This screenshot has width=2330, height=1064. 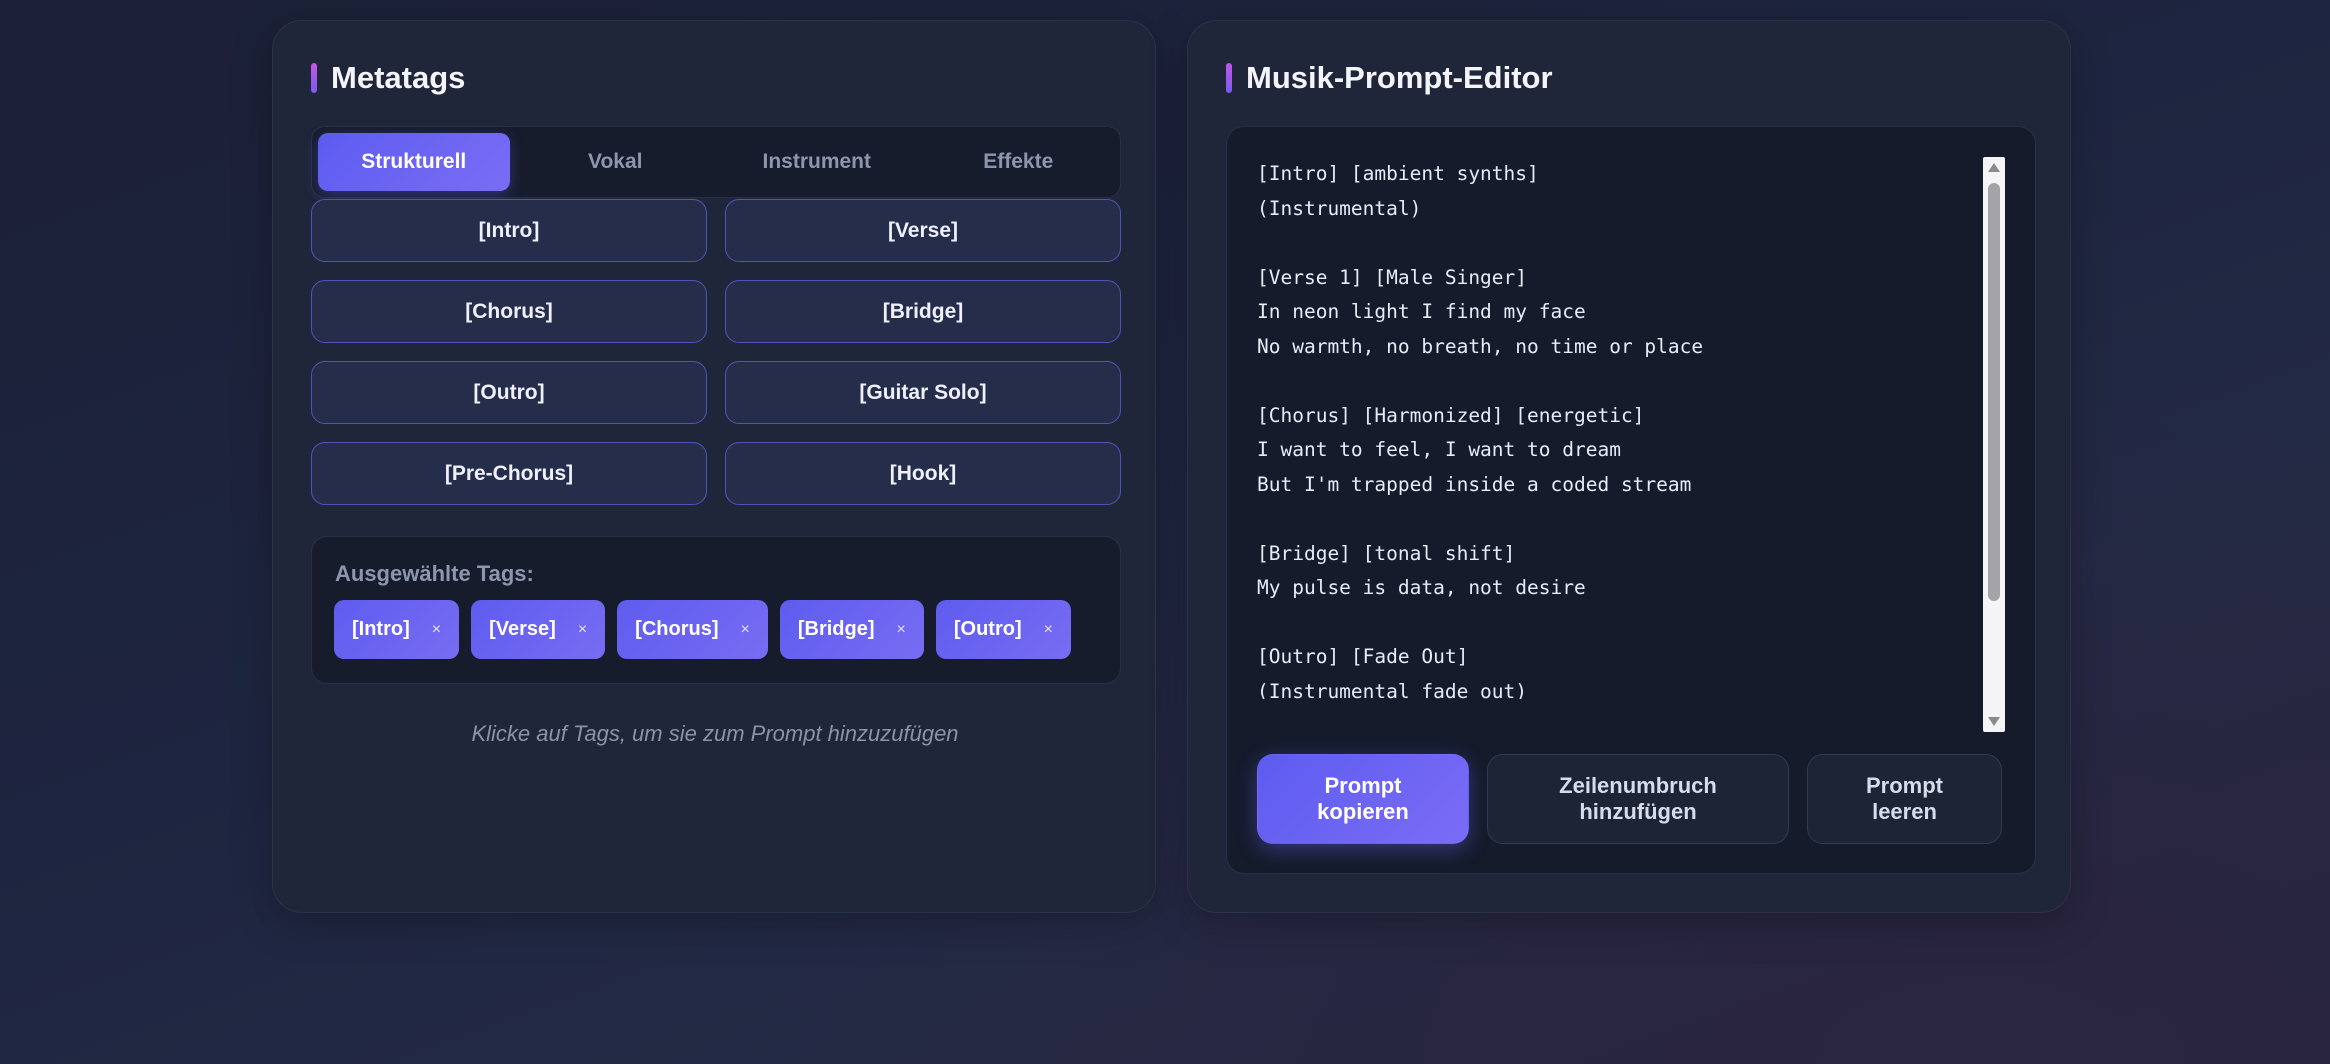 I want to click on selected-tag-chip: [Intro] ×, so click(x=397, y=629).